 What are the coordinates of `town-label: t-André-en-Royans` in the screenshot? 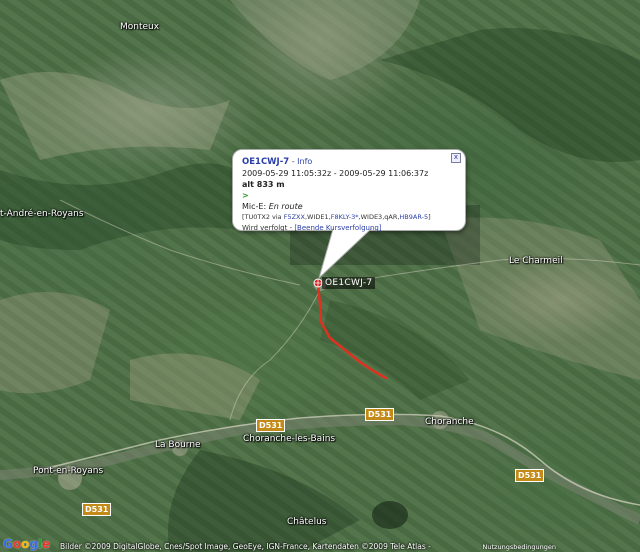 It's located at (42, 214).